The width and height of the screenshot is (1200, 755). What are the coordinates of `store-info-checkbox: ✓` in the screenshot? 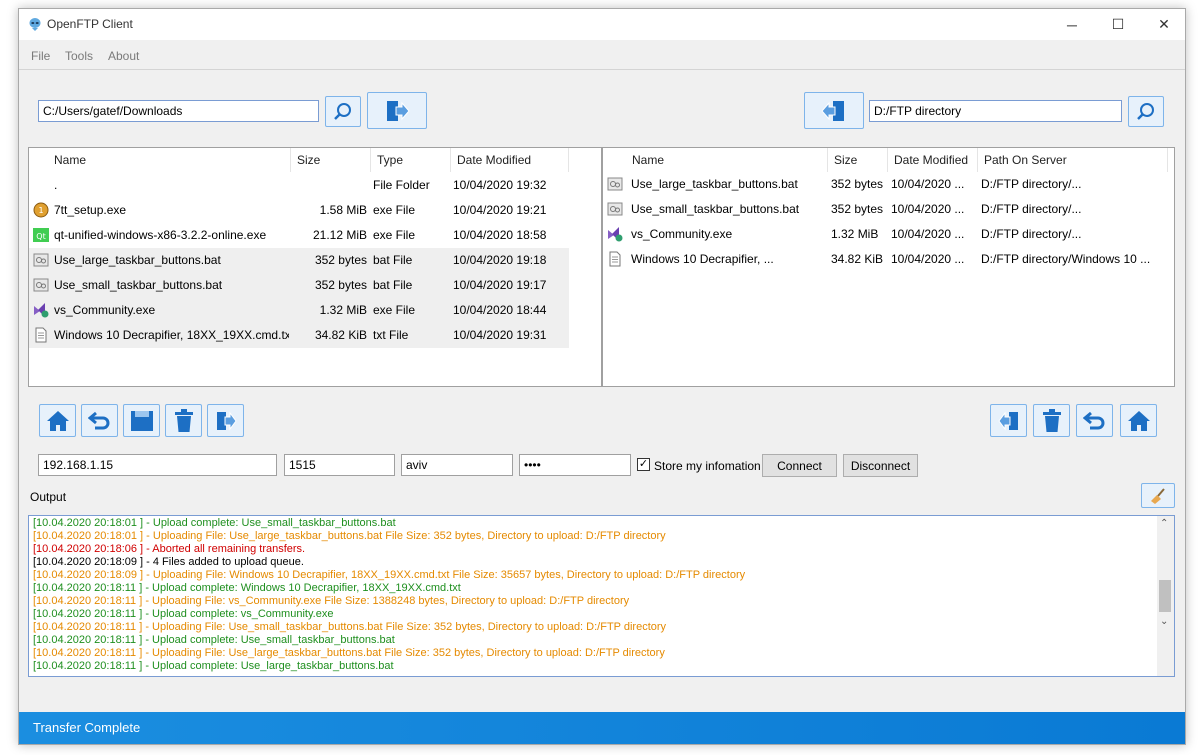 It's located at (643, 464).